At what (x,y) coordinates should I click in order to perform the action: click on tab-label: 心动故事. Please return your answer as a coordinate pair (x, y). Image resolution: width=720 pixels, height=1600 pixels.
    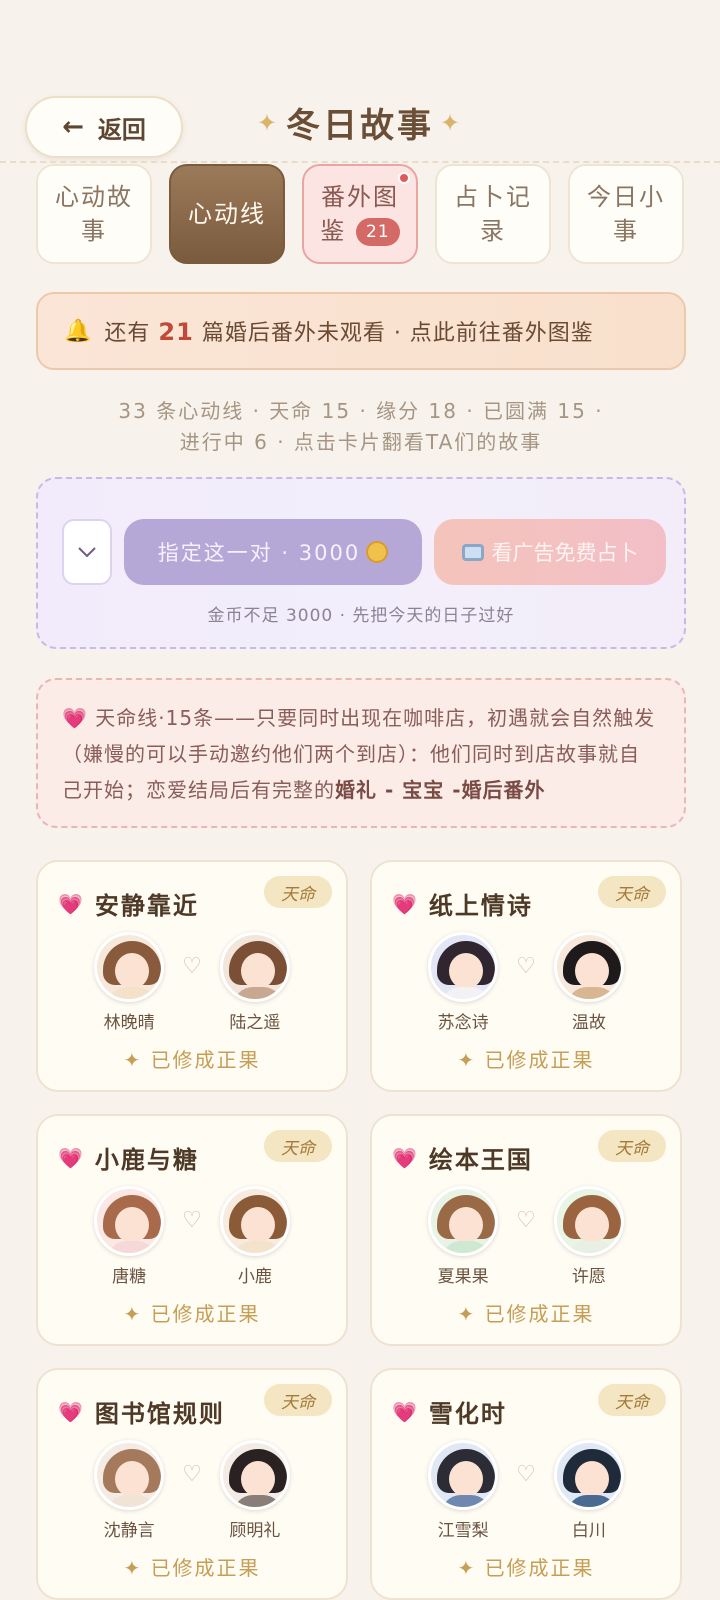
    Looking at the image, I should click on (94, 214).